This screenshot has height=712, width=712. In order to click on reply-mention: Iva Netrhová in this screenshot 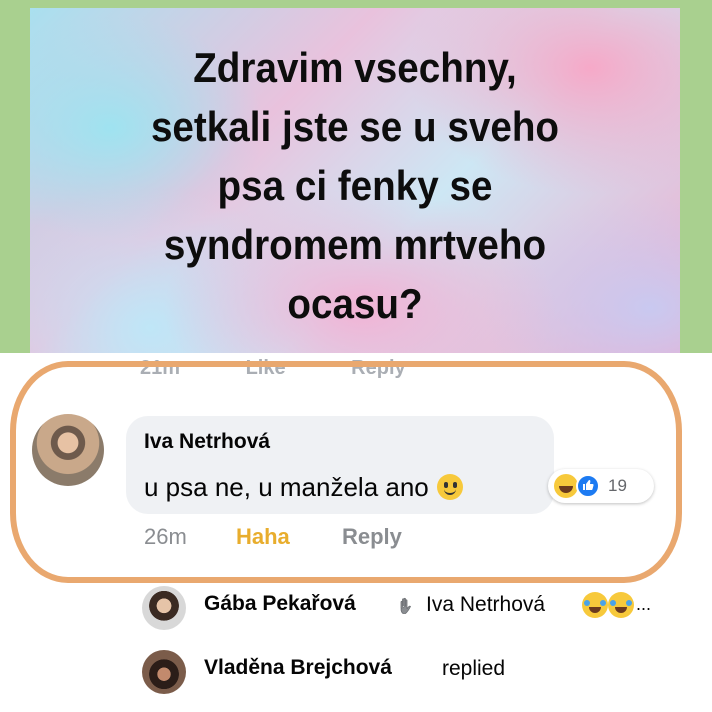, I will do `click(485, 605)`.